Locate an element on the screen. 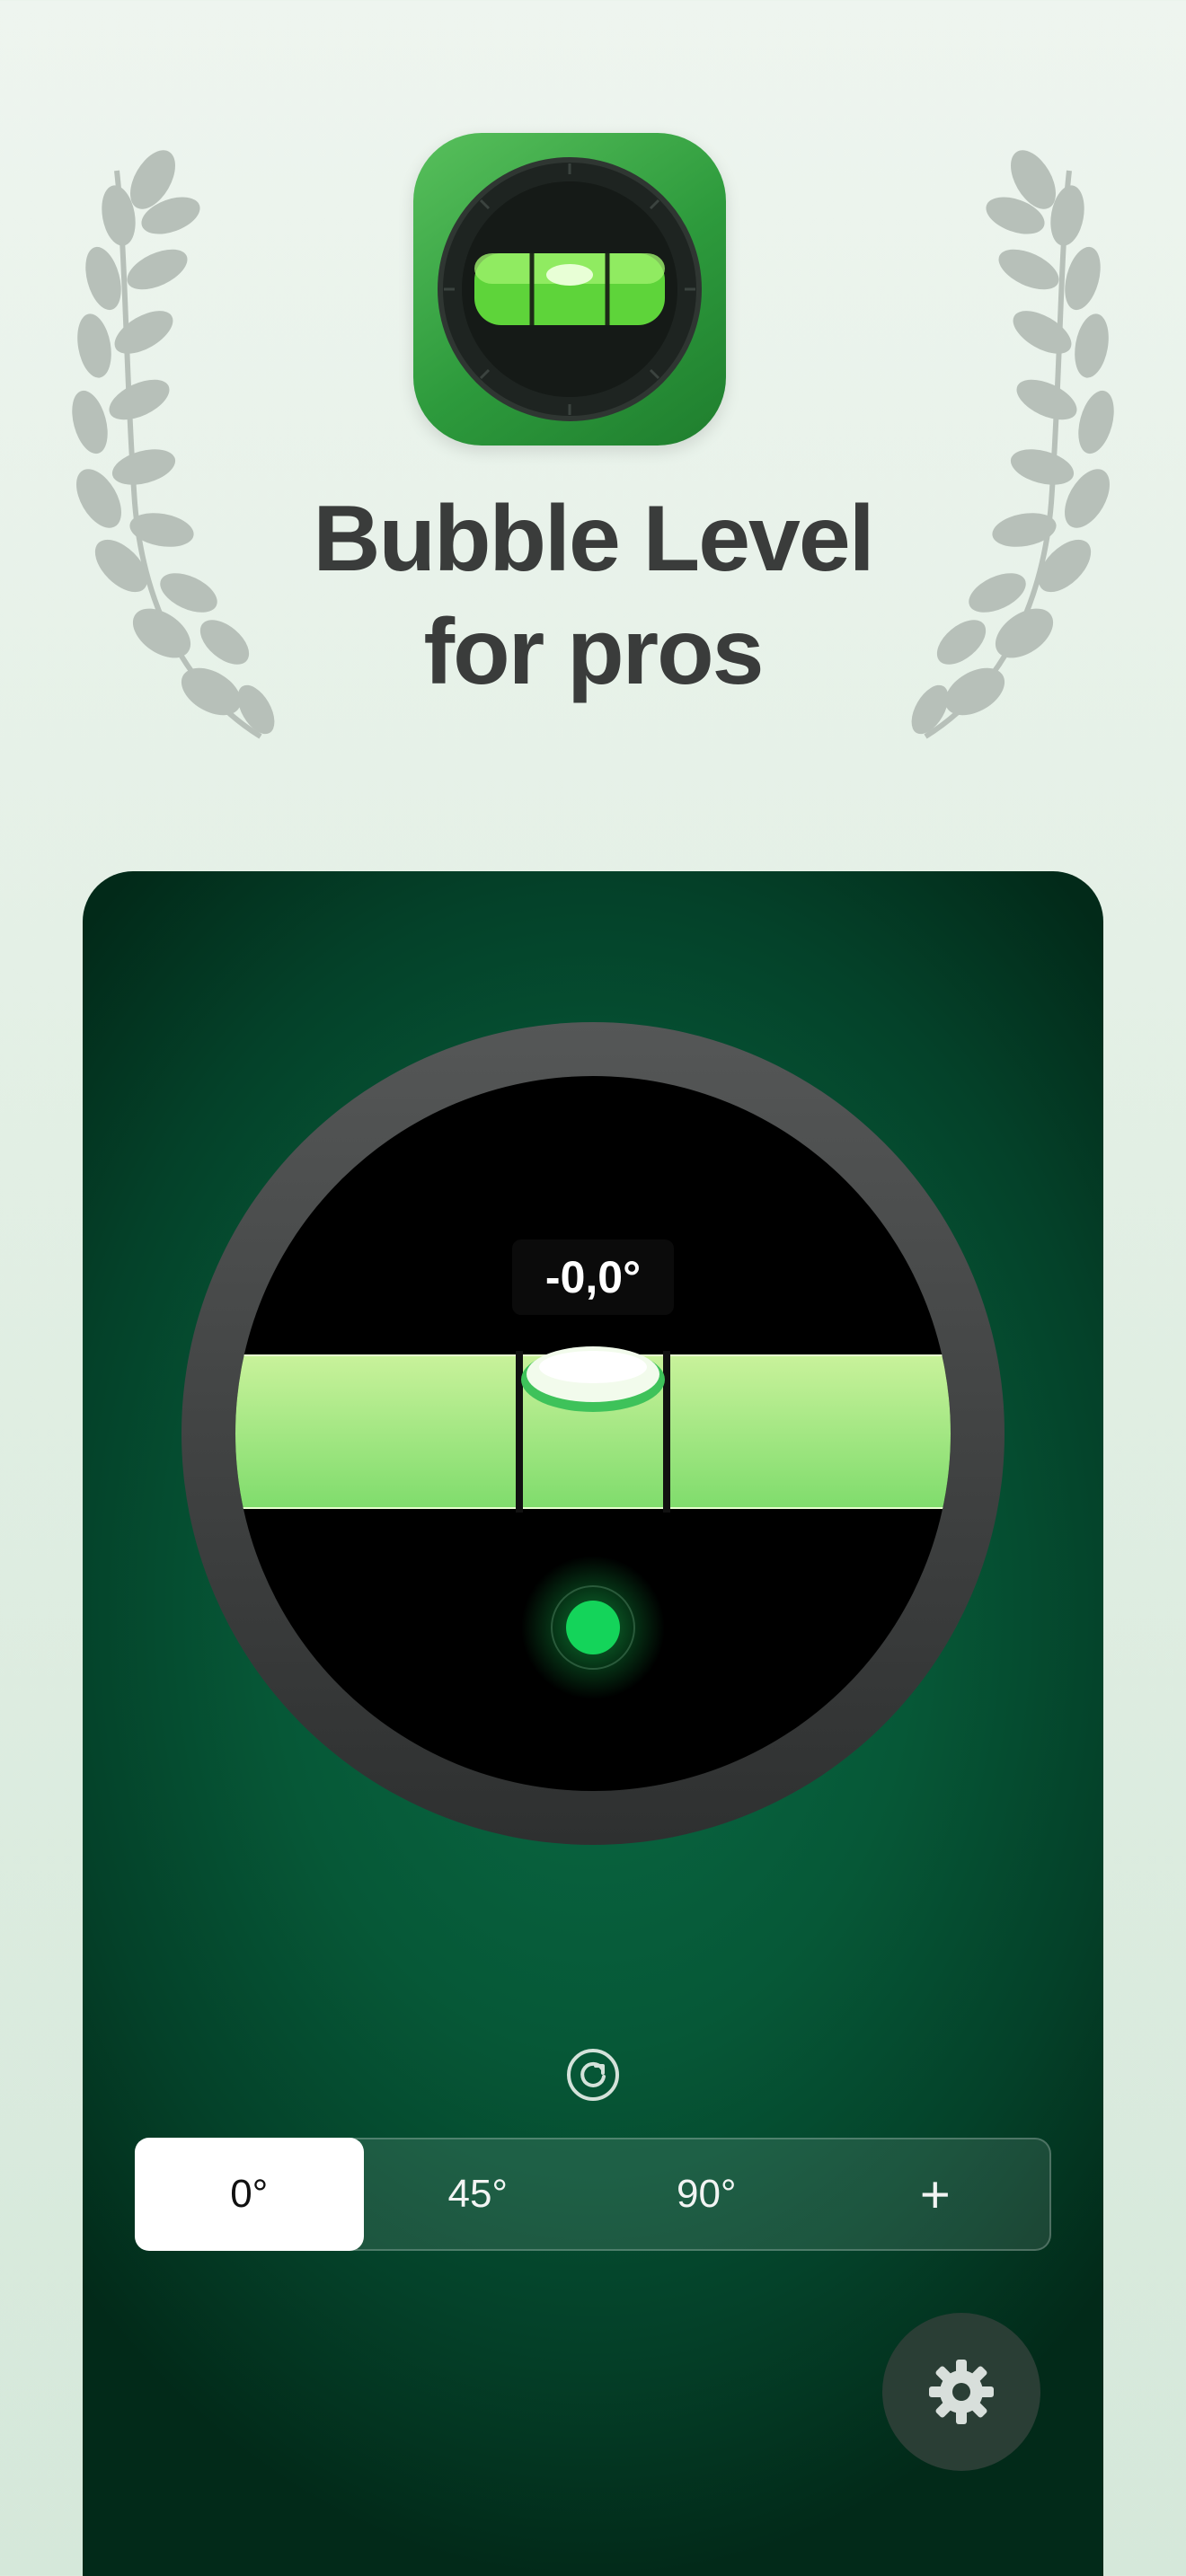 The height and width of the screenshot is (2576, 1186). promo-title-line-2: for pros is located at coordinates (594, 652).